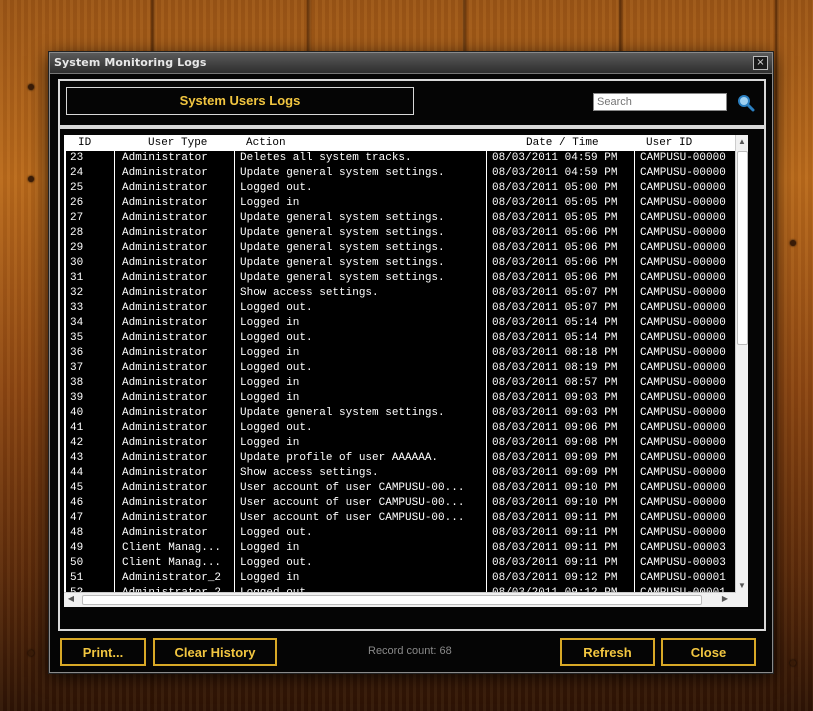 The height and width of the screenshot is (711, 813). What do you see at coordinates (77, 218) in the screenshot?
I see `cell-id: 27` at bounding box center [77, 218].